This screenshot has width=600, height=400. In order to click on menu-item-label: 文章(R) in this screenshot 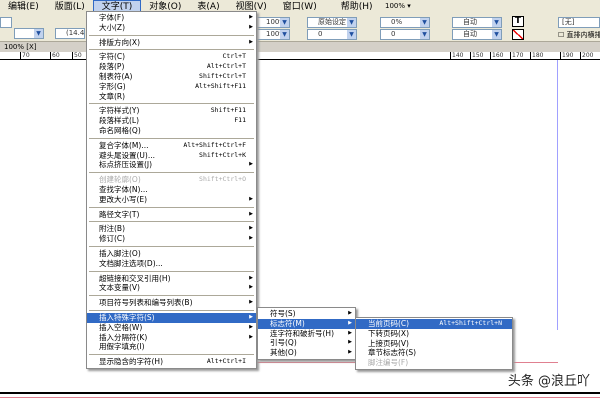, I will do `click(112, 96)`.